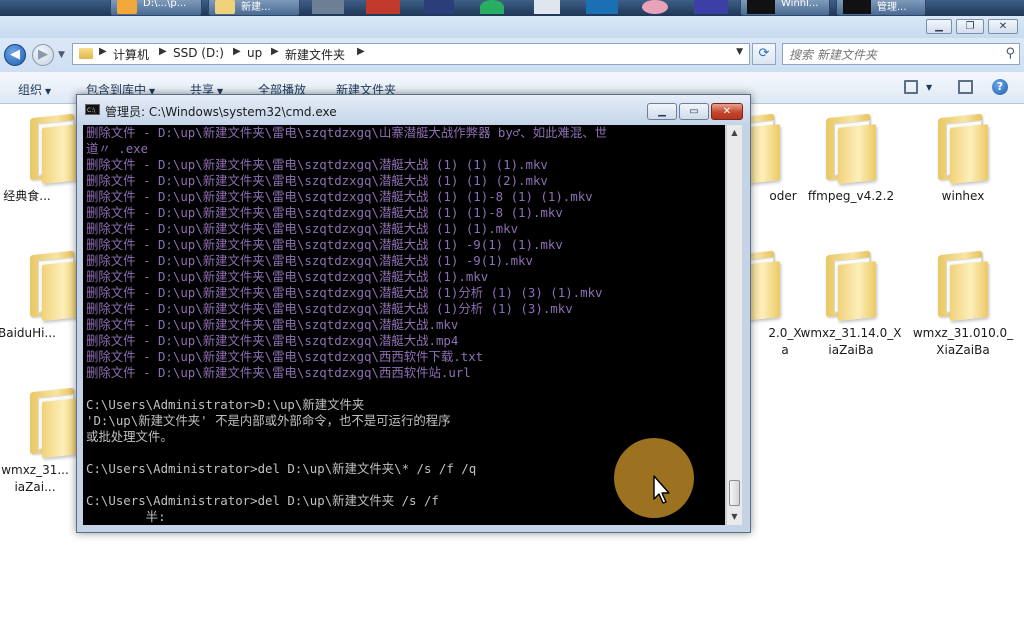  Describe the element at coordinates (92, 109) in the screenshot. I see `terminal-icon: C:\` at that location.